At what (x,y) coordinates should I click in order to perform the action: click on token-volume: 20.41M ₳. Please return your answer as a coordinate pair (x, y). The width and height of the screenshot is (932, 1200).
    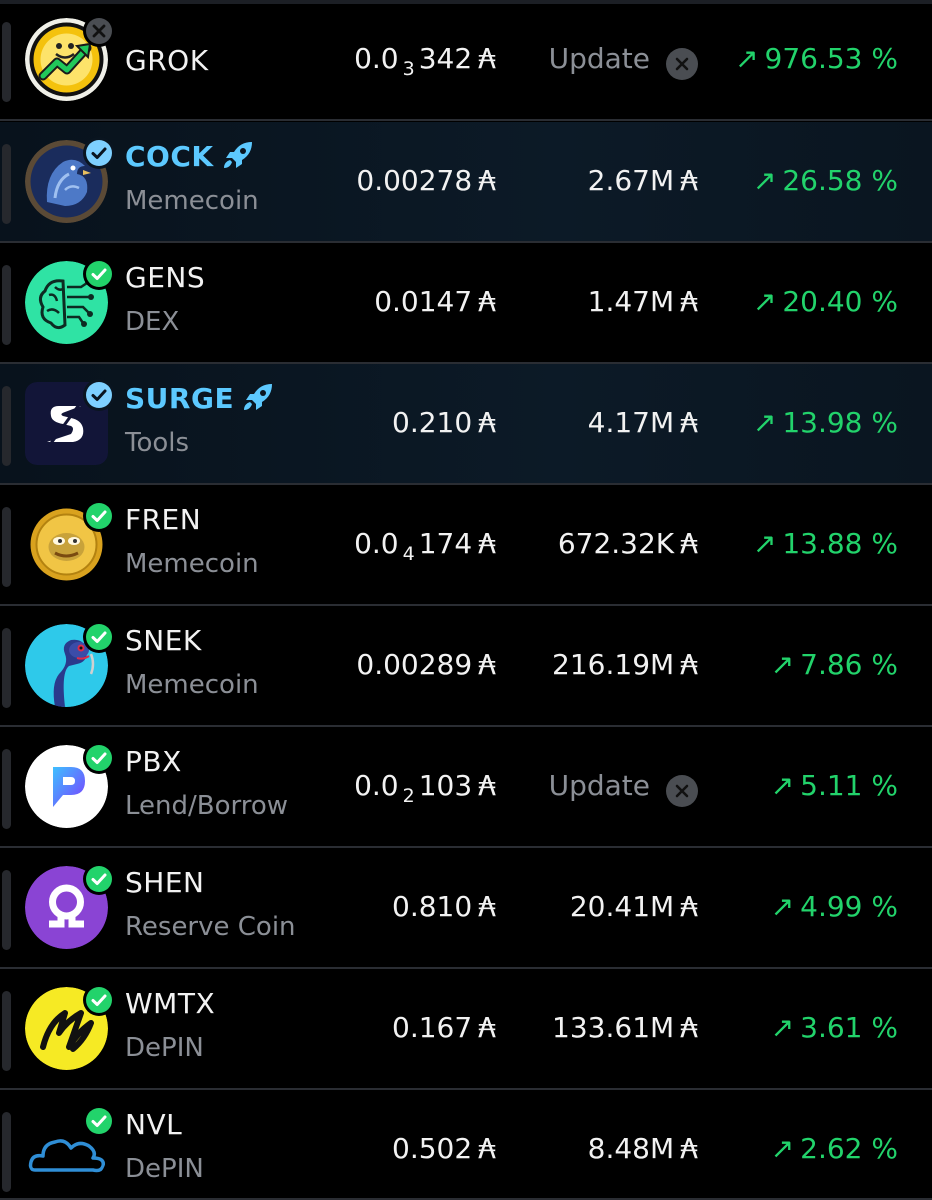
    Looking at the image, I should click on (634, 906).